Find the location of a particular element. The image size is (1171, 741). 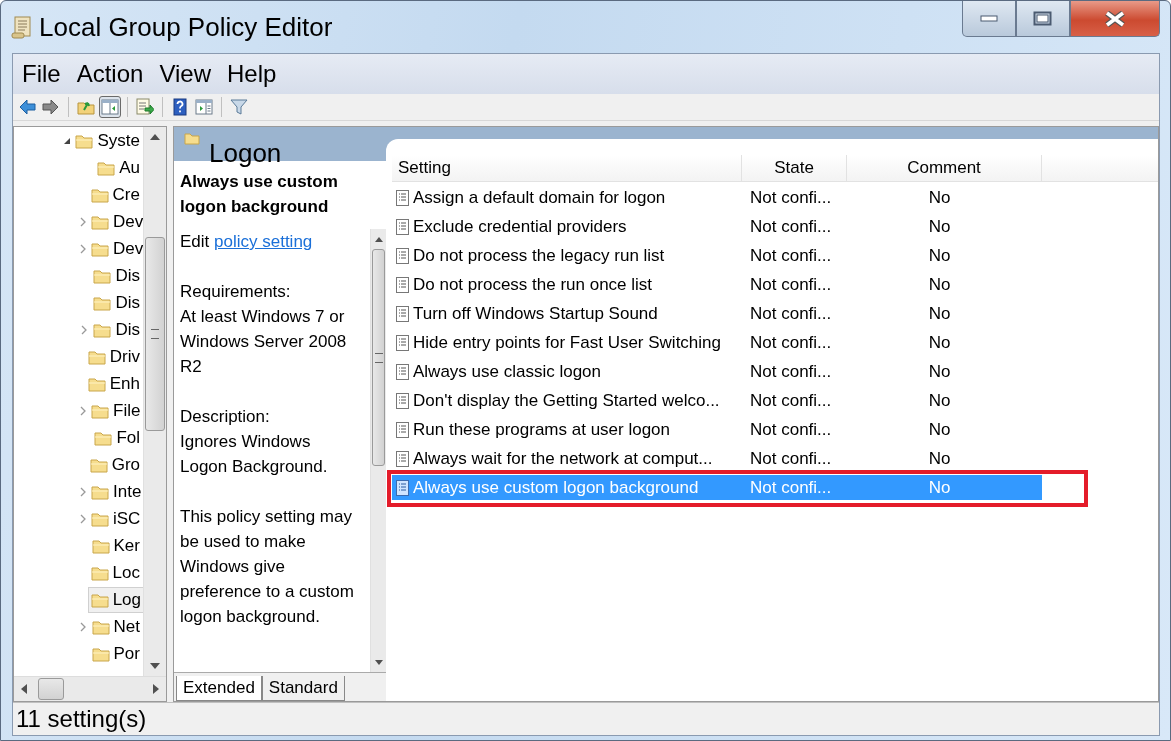

close-button is located at coordinates (1115, 19).